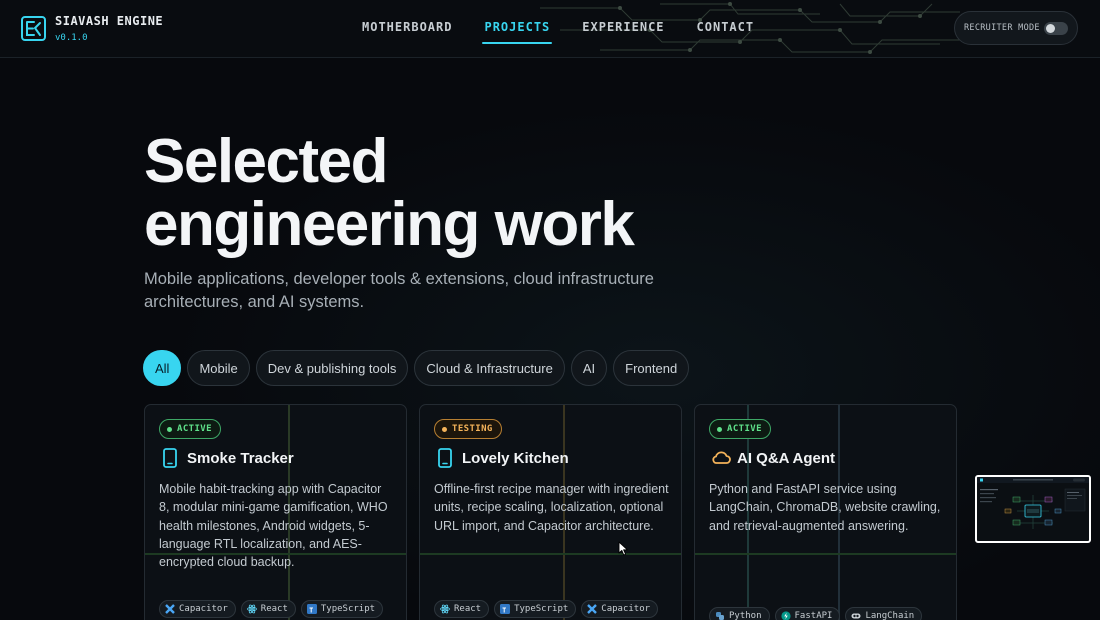 The width and height of the screenshot is (1100, 620). I want to click on tech-tags: React TypeScript Capacitor, so click(546, 609).